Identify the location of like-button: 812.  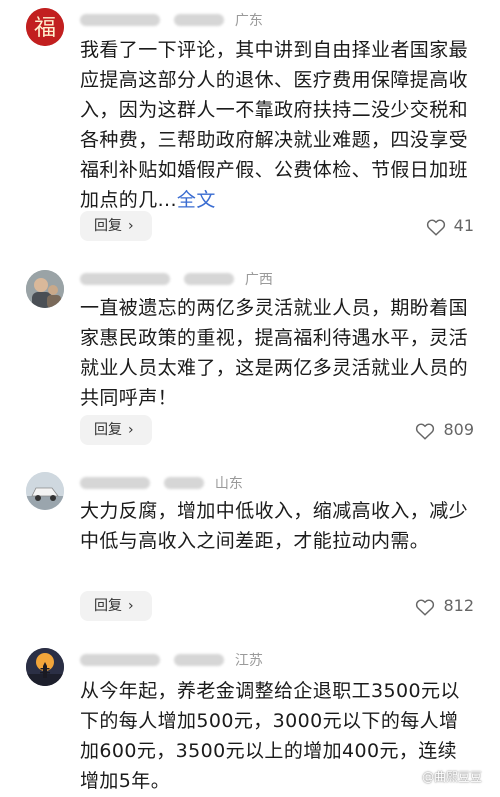
(444, 606).